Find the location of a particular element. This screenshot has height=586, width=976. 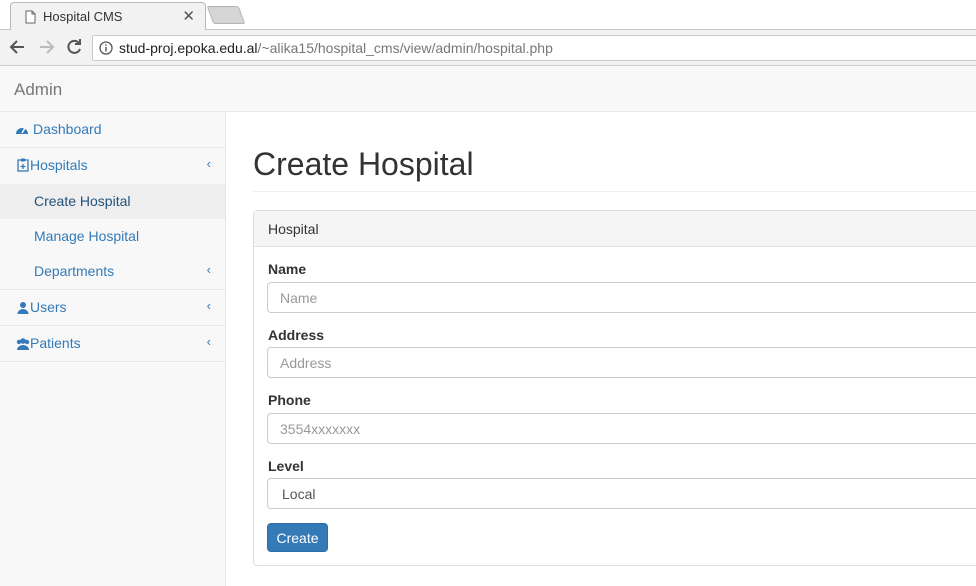

sidebar-subitem-label: Departments is located at coordinates (74, 271).